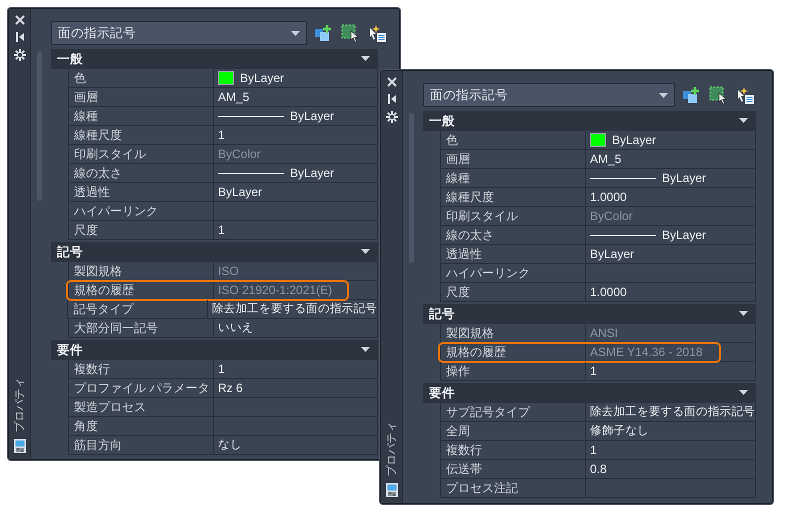 This screenshot has height=514, width=787. What do you see at coordinates (513, 469) in the screenshot?
I see `property-name: 伝送帯` at bounding box center [513, 469].